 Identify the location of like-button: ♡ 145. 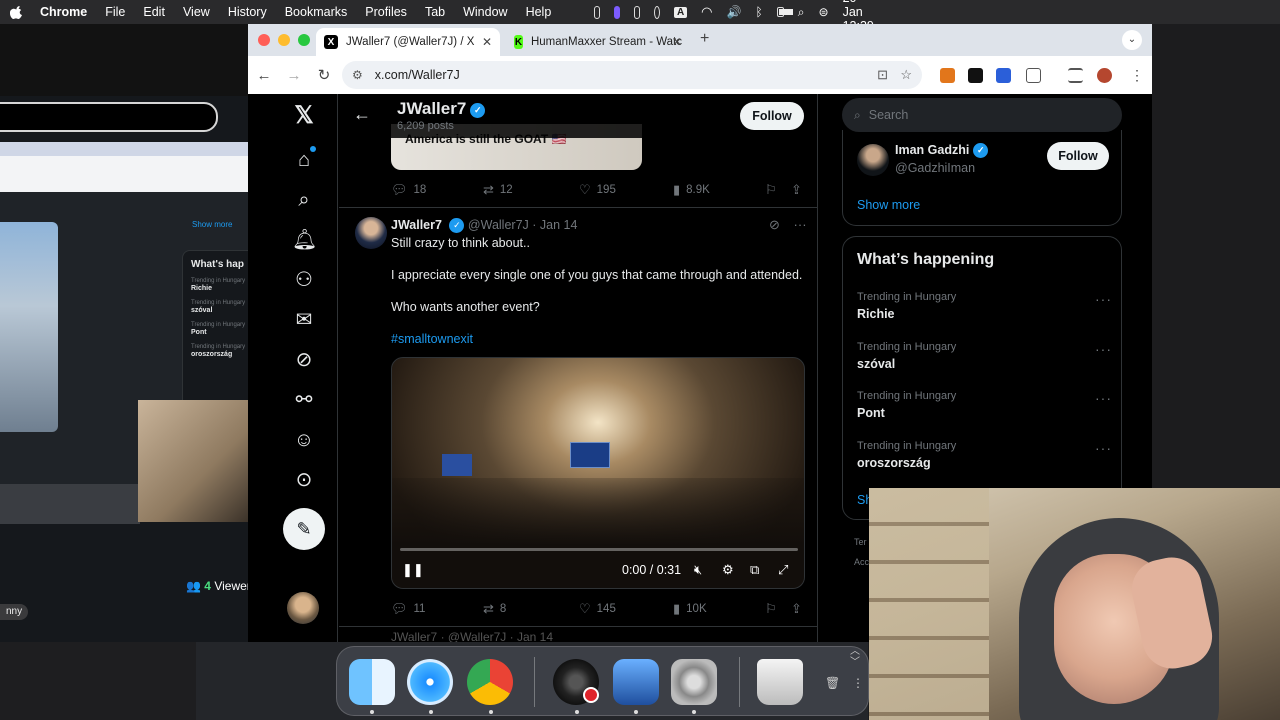
(597, 609).